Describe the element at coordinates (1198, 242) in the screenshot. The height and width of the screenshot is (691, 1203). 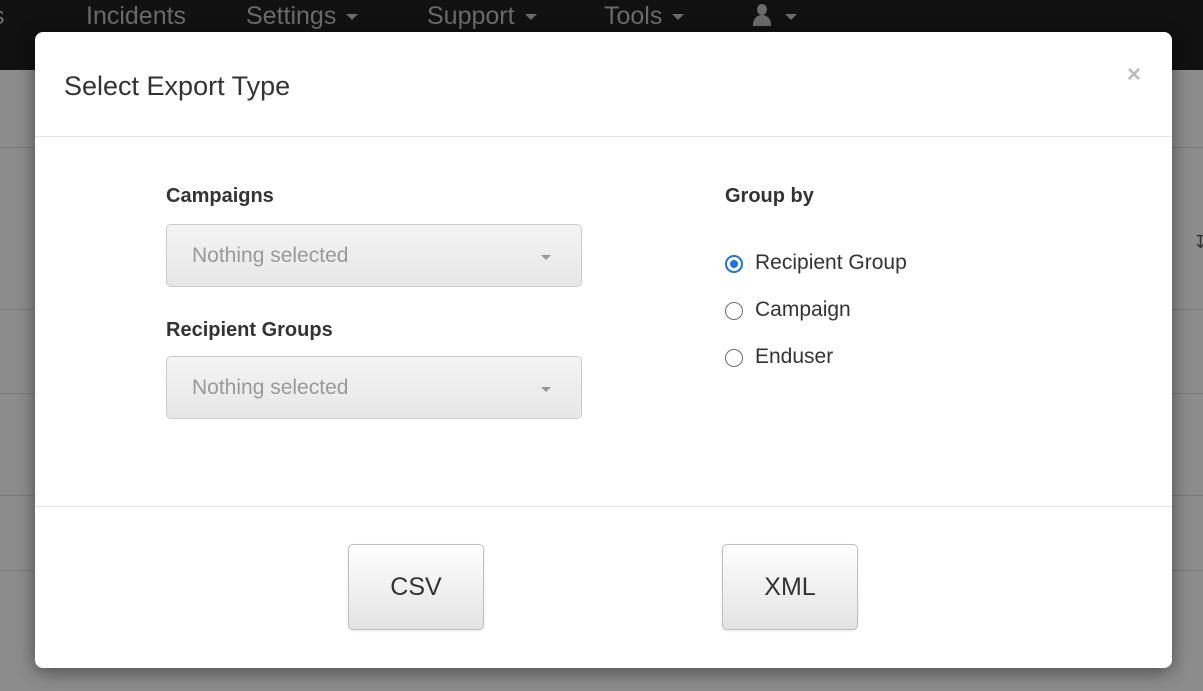
I see `background-download-icon: ↧` at that location.